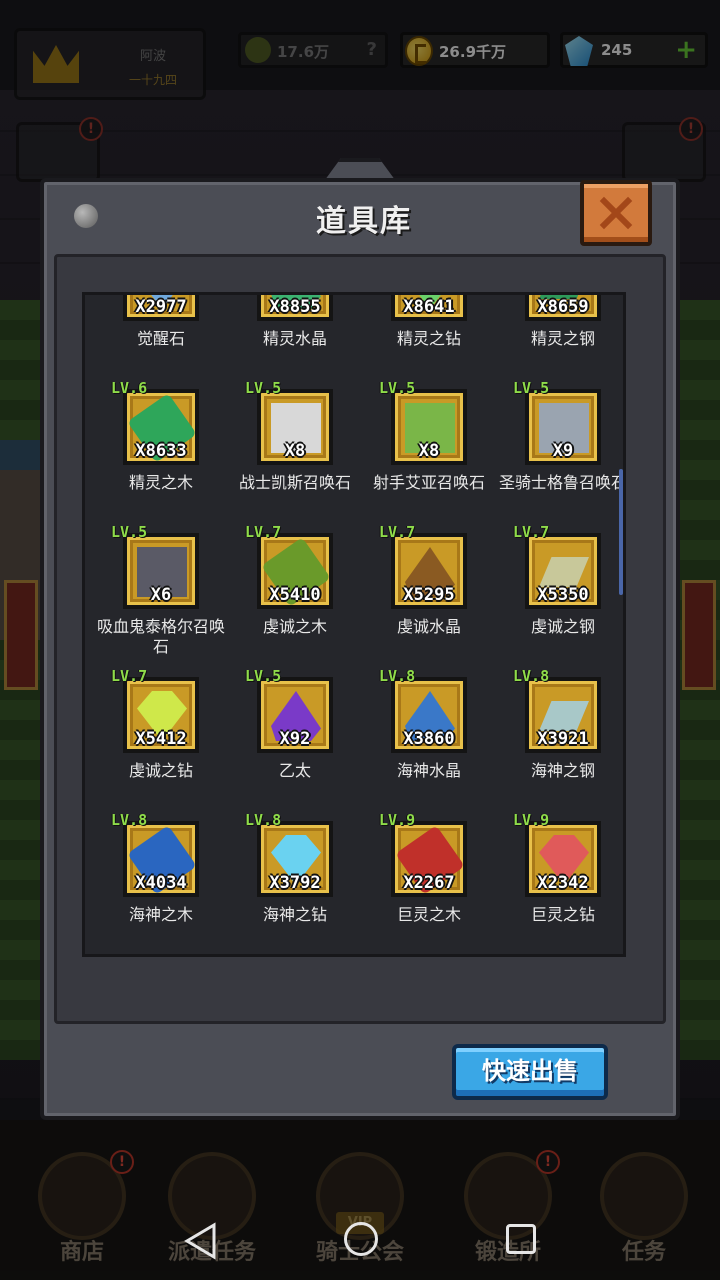 The height and width of the screenshot is (1280, 720). I want to click on inventory-item: LV.5 X9 圣骑士格鲁召唤石, so click(561, 451).